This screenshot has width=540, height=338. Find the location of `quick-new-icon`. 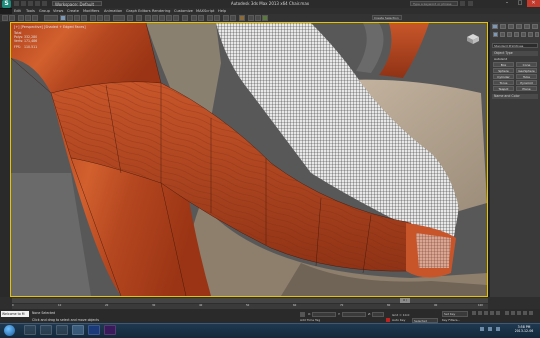

quick-new-icon is located at coordinates (16, 3).